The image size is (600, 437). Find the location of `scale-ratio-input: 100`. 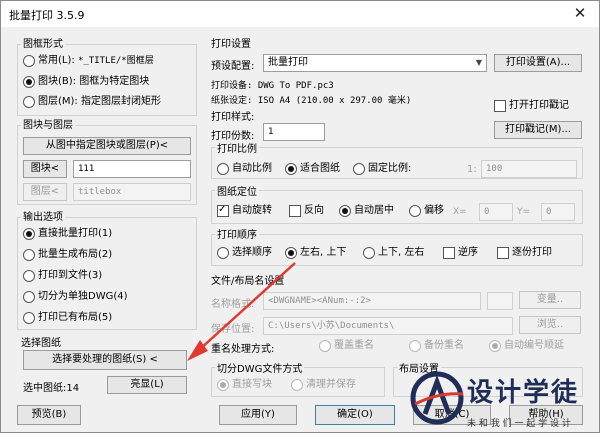

scale-ratio-input: 100 is located at coordinates (529, 169).